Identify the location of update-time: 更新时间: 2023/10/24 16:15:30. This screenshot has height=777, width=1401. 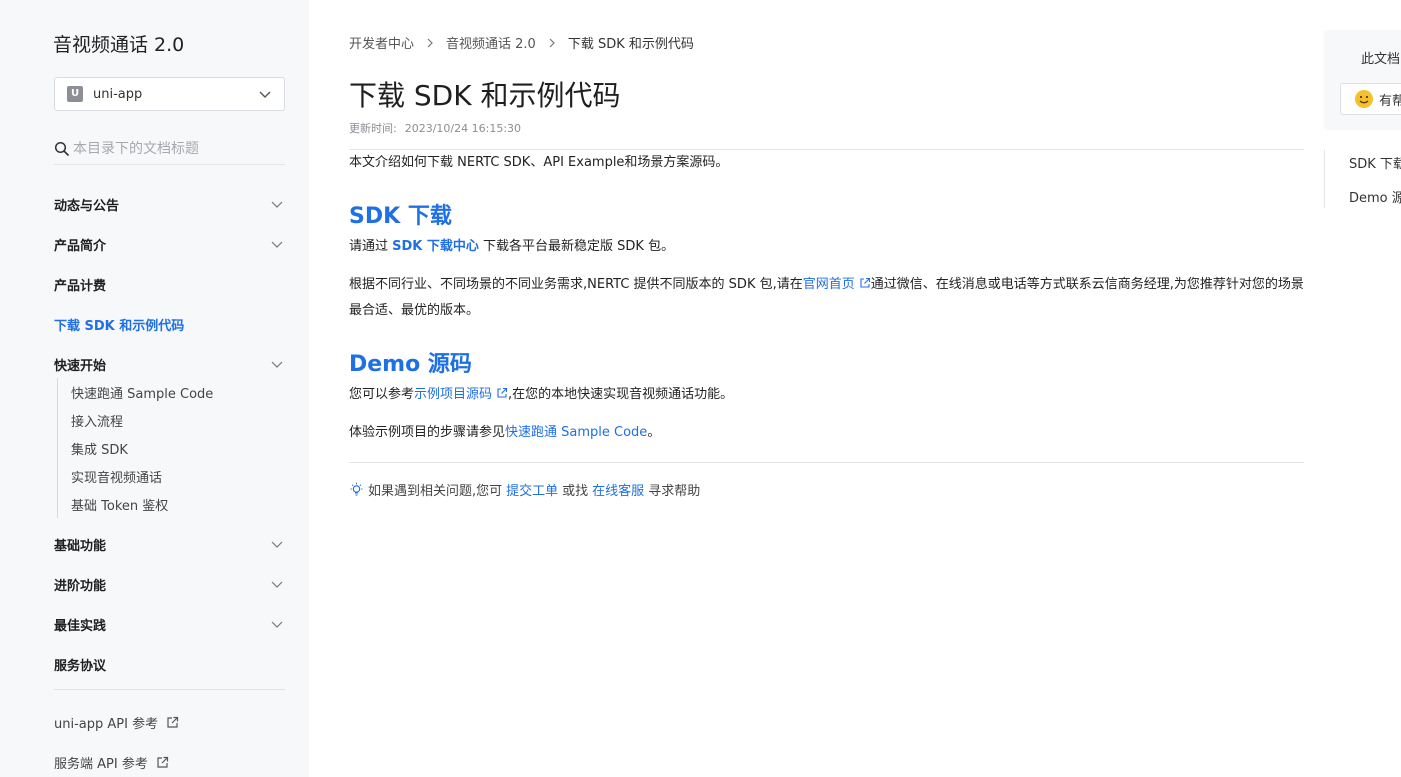
(435, 128).